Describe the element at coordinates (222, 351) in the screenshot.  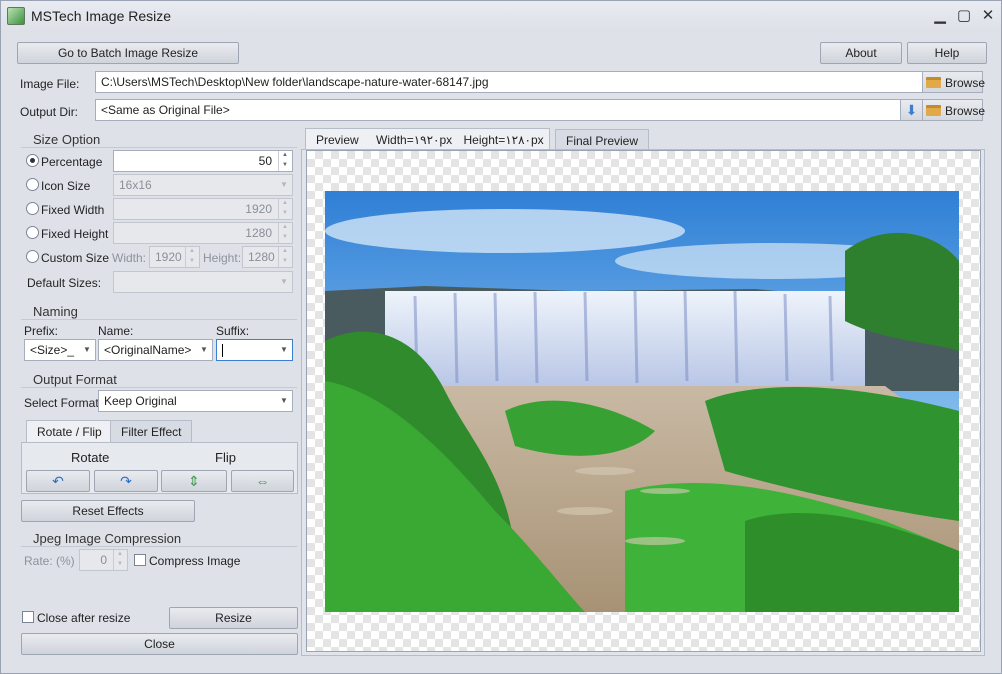
I see `text-cursor` at that location.